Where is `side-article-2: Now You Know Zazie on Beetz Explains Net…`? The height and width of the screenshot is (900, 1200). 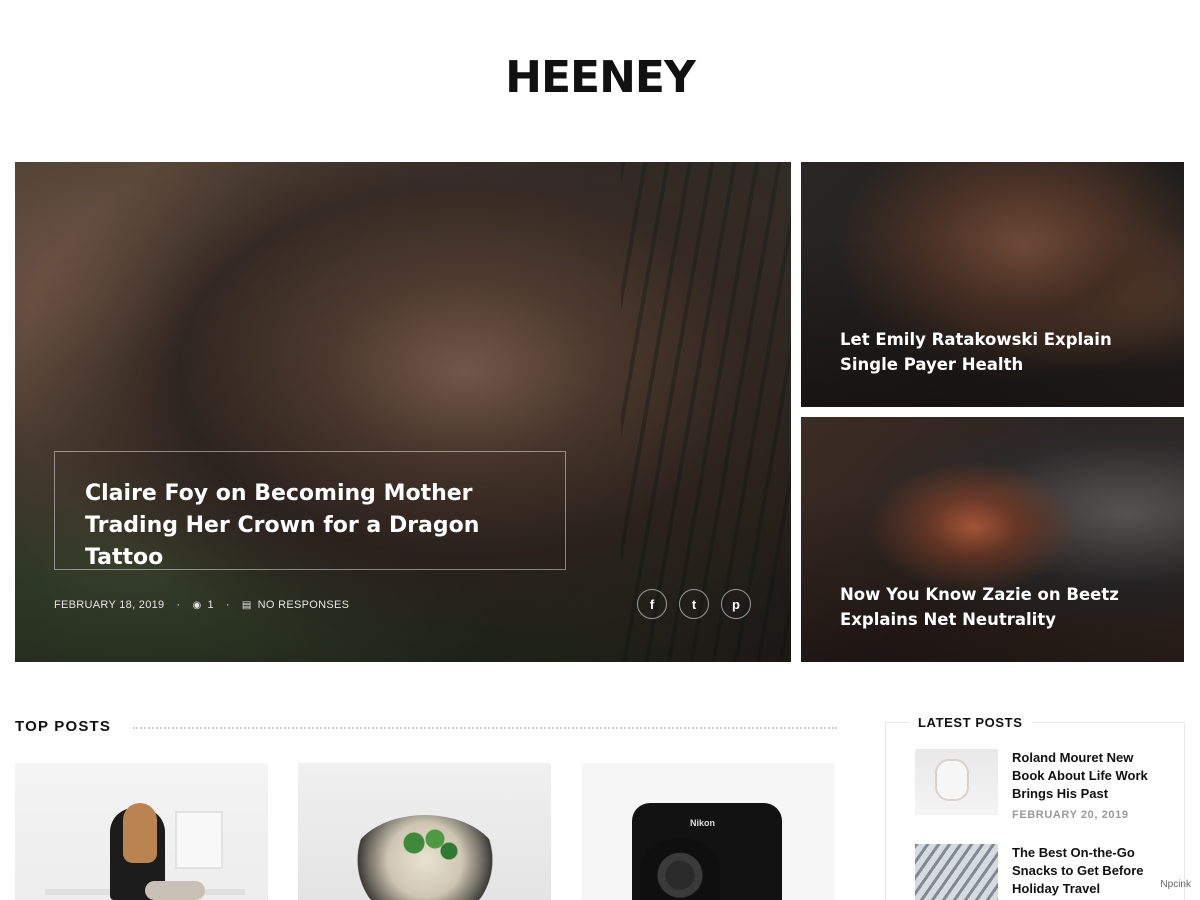 side-article-2: Now You Know Zazie on Beetz Explains Net… is located at coordinates (992, 539).